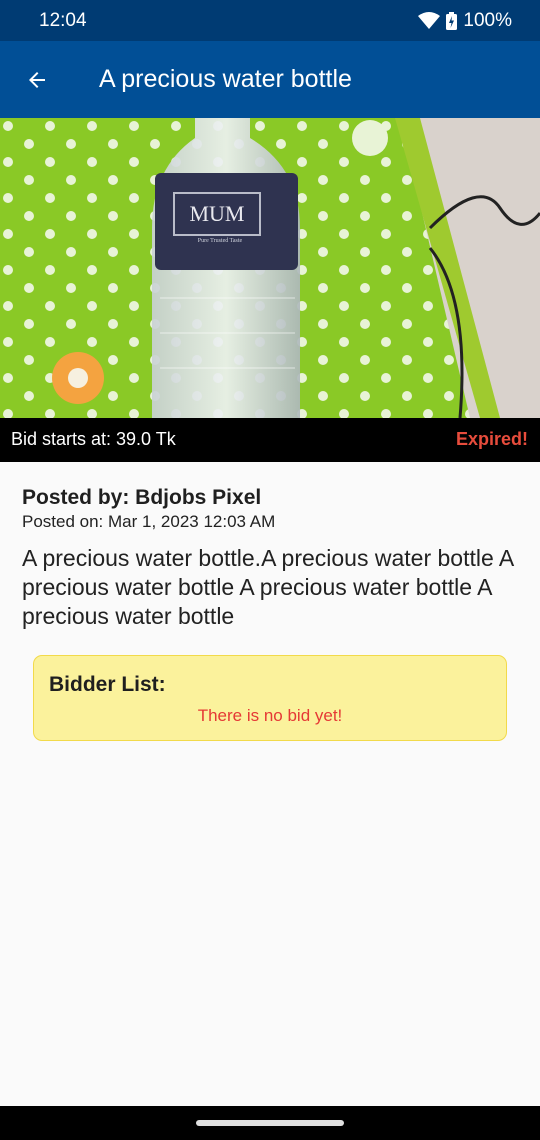 The height and width of the screenshot is (1140, 540). What do you see at coordinates (491, 439) in the screenshot?
I see `status-badge: Expired!` at bounding box center [491, 439].